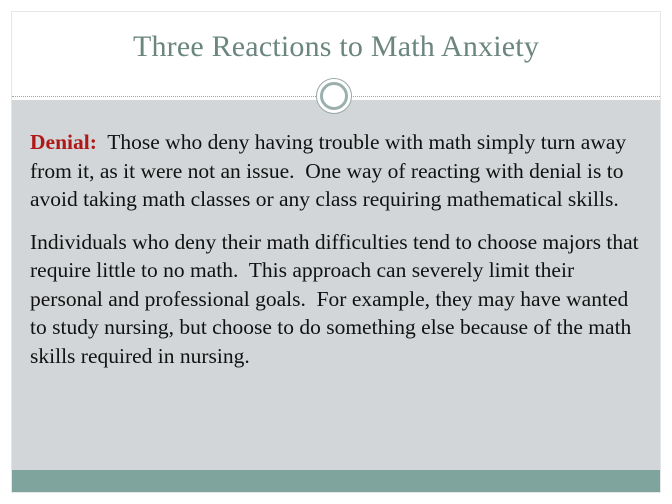 The image size is (672, 504). What do you see at coordinates (336, 46) in the screenshot?
I see `slide-title: Three Reactions to Math Anxiety` at bounding box center [336, 46].